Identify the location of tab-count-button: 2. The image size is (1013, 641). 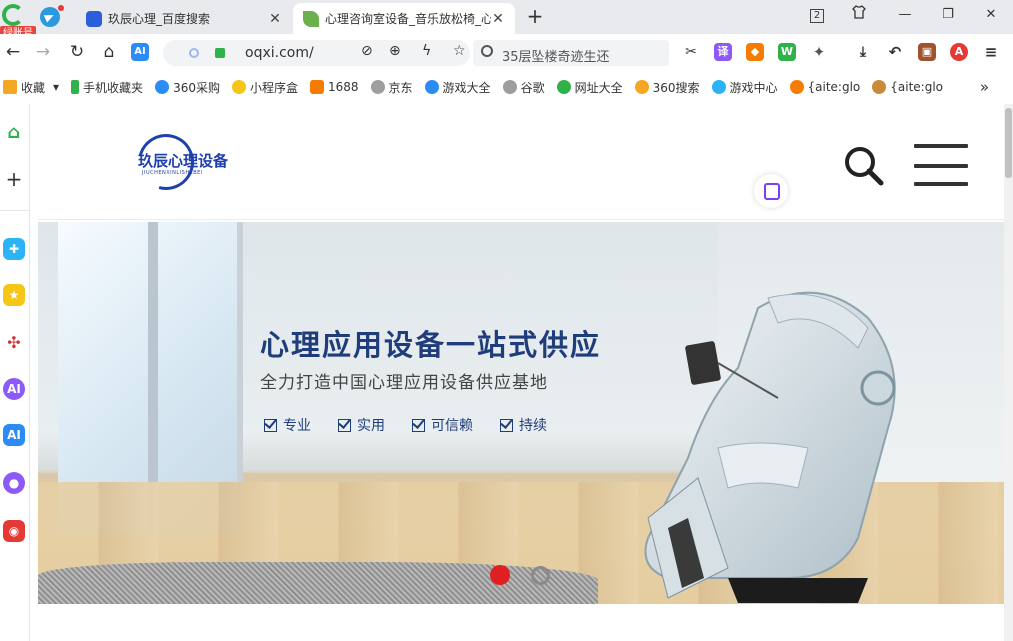
(817, 15).